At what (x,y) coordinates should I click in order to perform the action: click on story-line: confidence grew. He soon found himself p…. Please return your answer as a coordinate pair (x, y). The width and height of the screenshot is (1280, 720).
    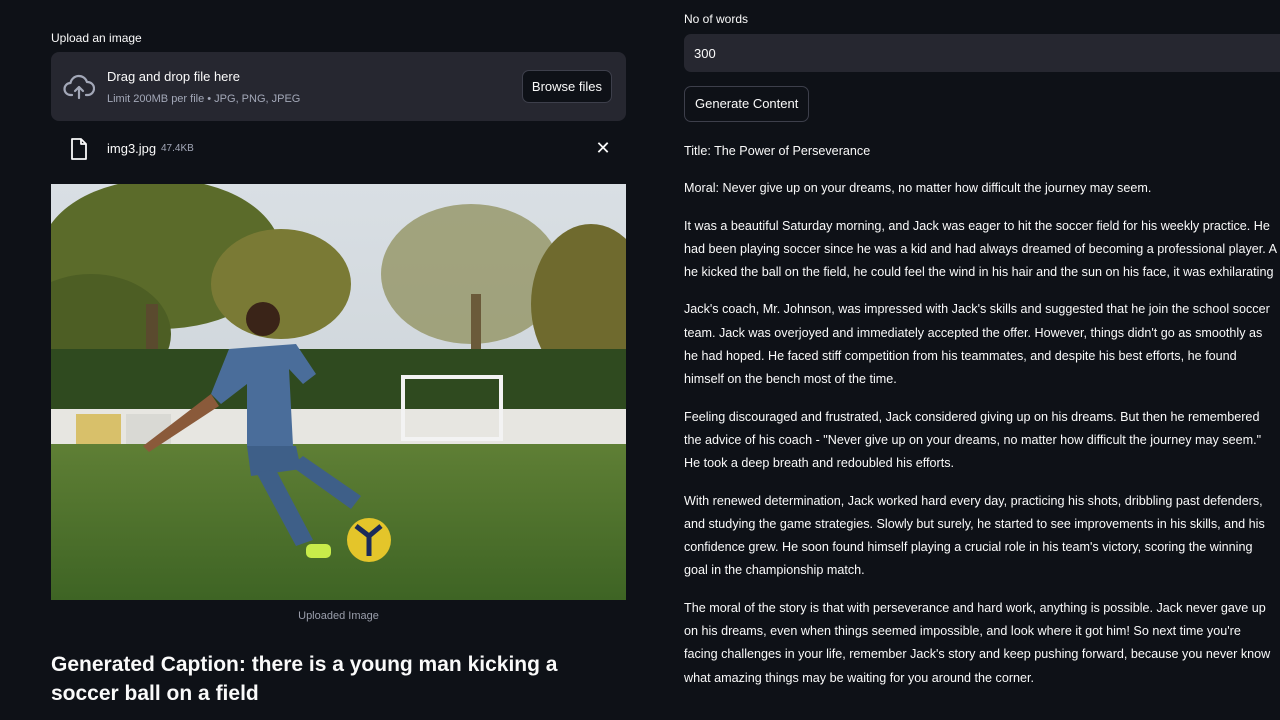
    Looking at the image, I should click on (968, 547).